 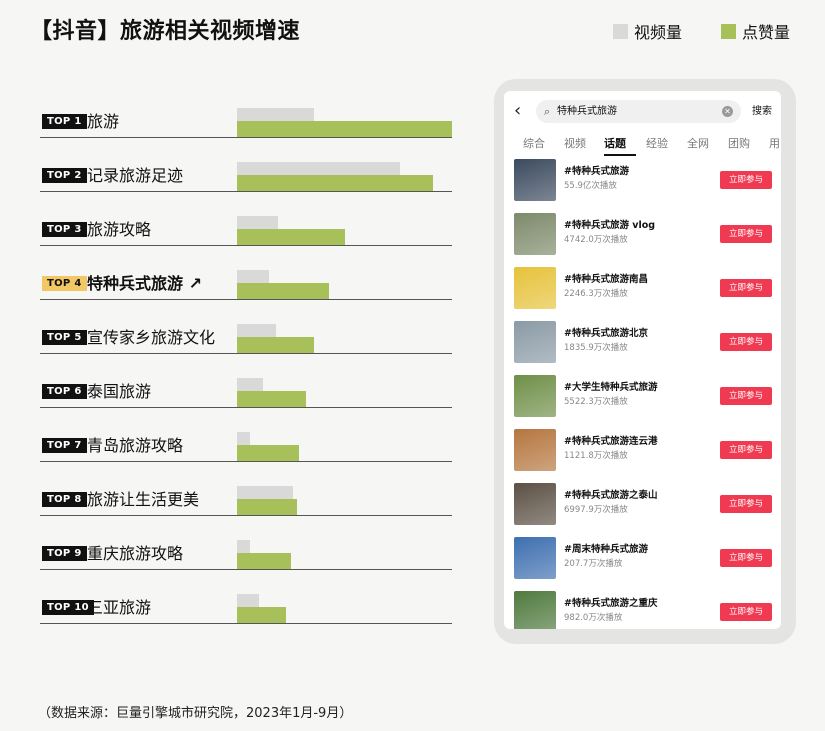 I want to click on rank-badge: TOP 4, so click(x=64, y=283).